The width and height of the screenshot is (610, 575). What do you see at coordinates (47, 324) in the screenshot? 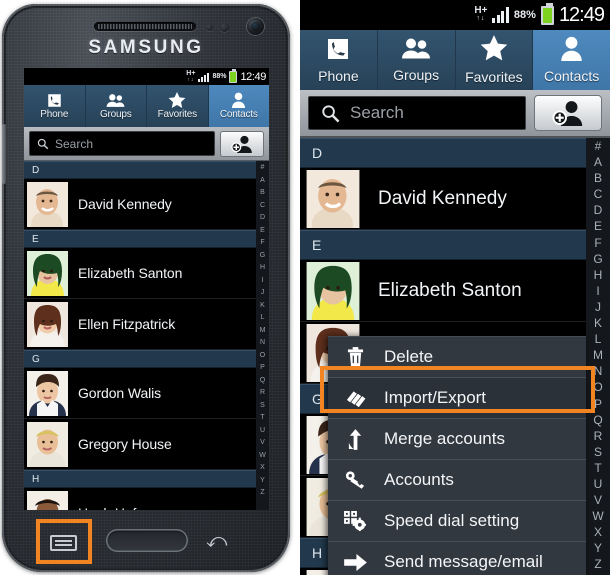
I see `avatar` at bounding box center [47, 324].